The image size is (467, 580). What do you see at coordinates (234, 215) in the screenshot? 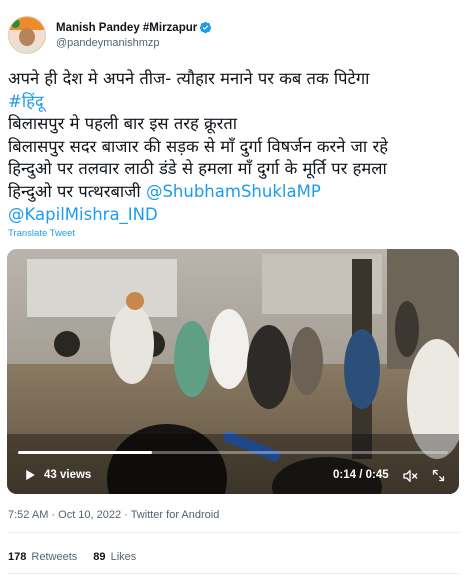
I see `mention-link-2: @KapilMishra_IND` at bounding box center [234, 215].